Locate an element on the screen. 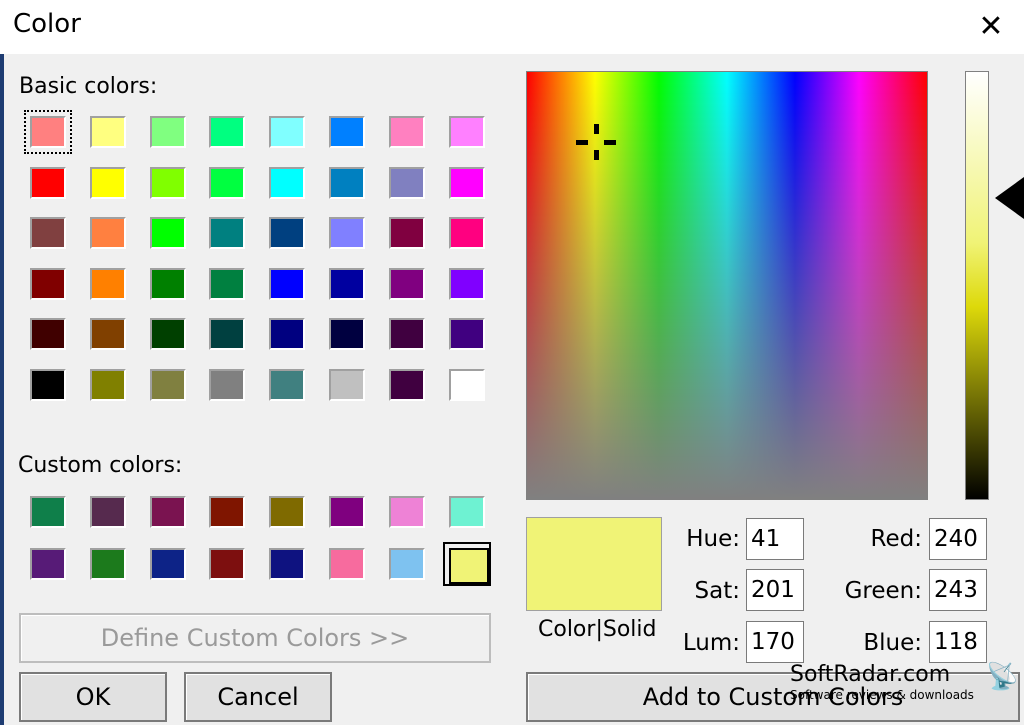 This screenshot has height=725, width=1024. define-custom-colors-button: Define Custom Colors >> is located at coordinates (255, 638).